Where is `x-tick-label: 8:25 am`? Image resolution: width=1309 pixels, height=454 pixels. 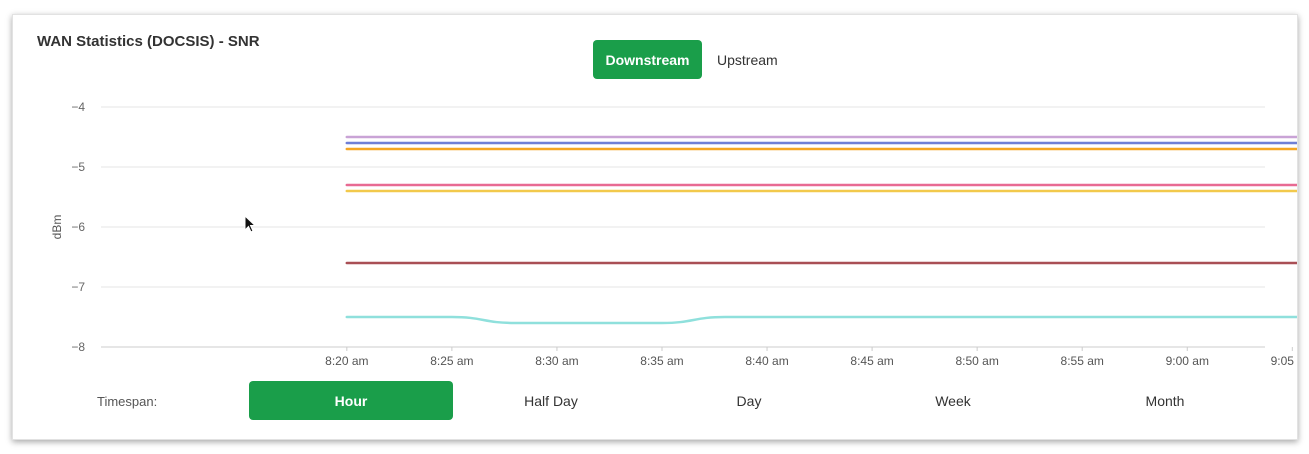
x-tick-label: 8:25 am is located at coordinates (451, 361).